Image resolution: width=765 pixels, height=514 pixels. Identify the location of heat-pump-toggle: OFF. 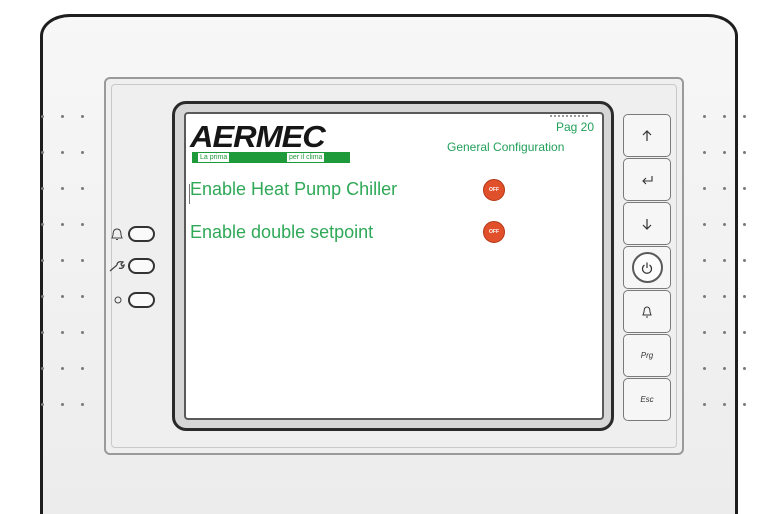
(494, 190).